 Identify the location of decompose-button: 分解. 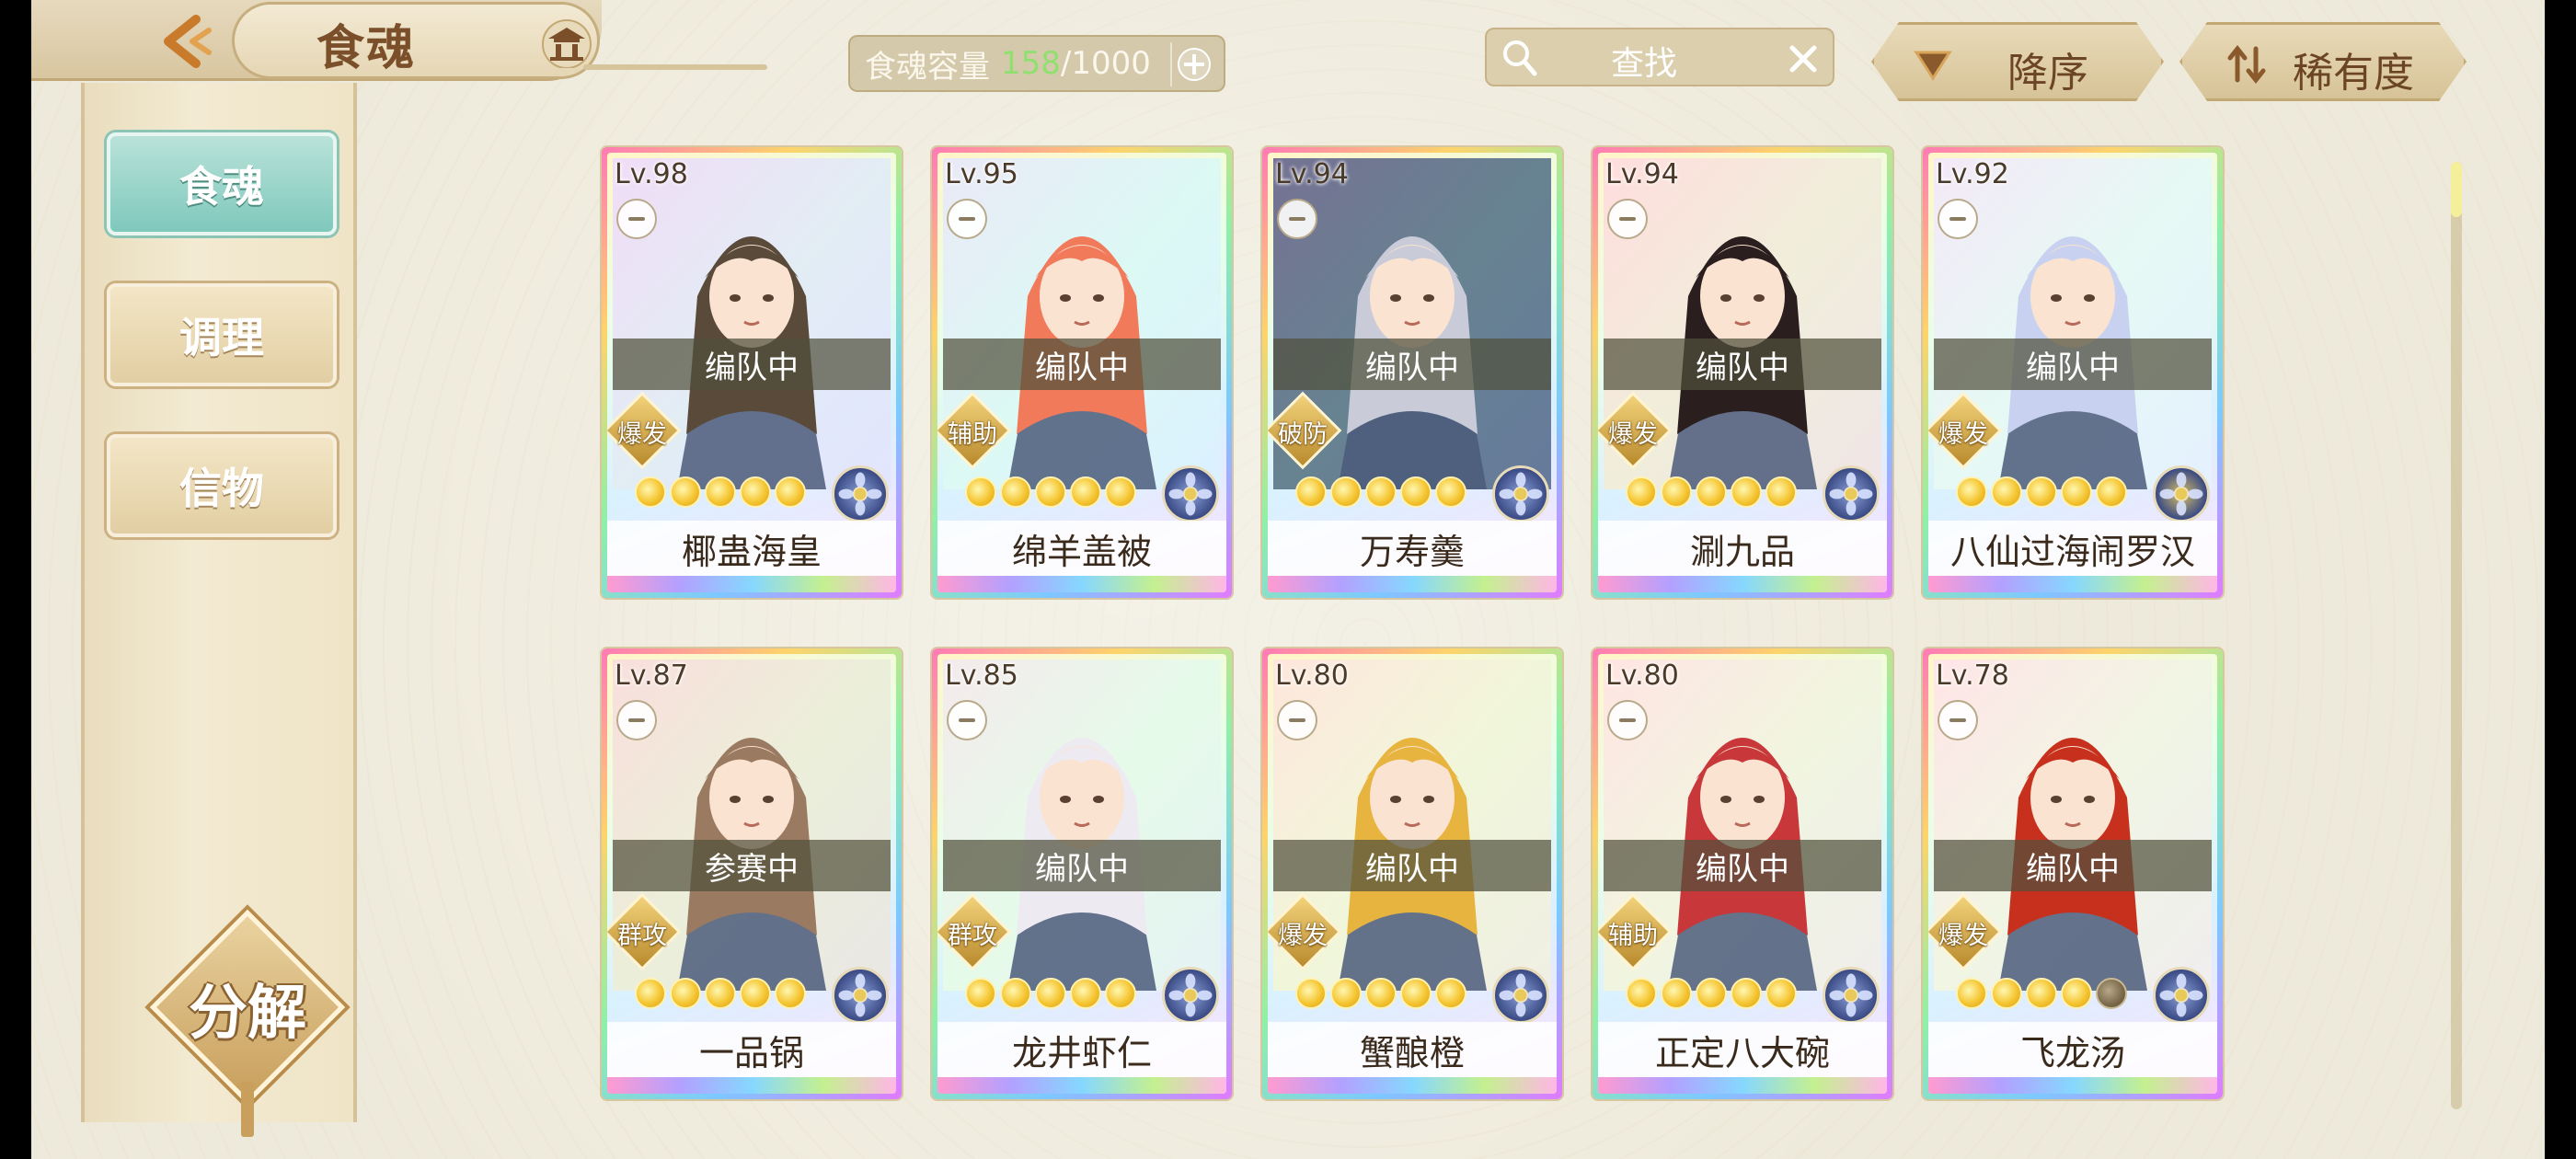
(247, 1023).